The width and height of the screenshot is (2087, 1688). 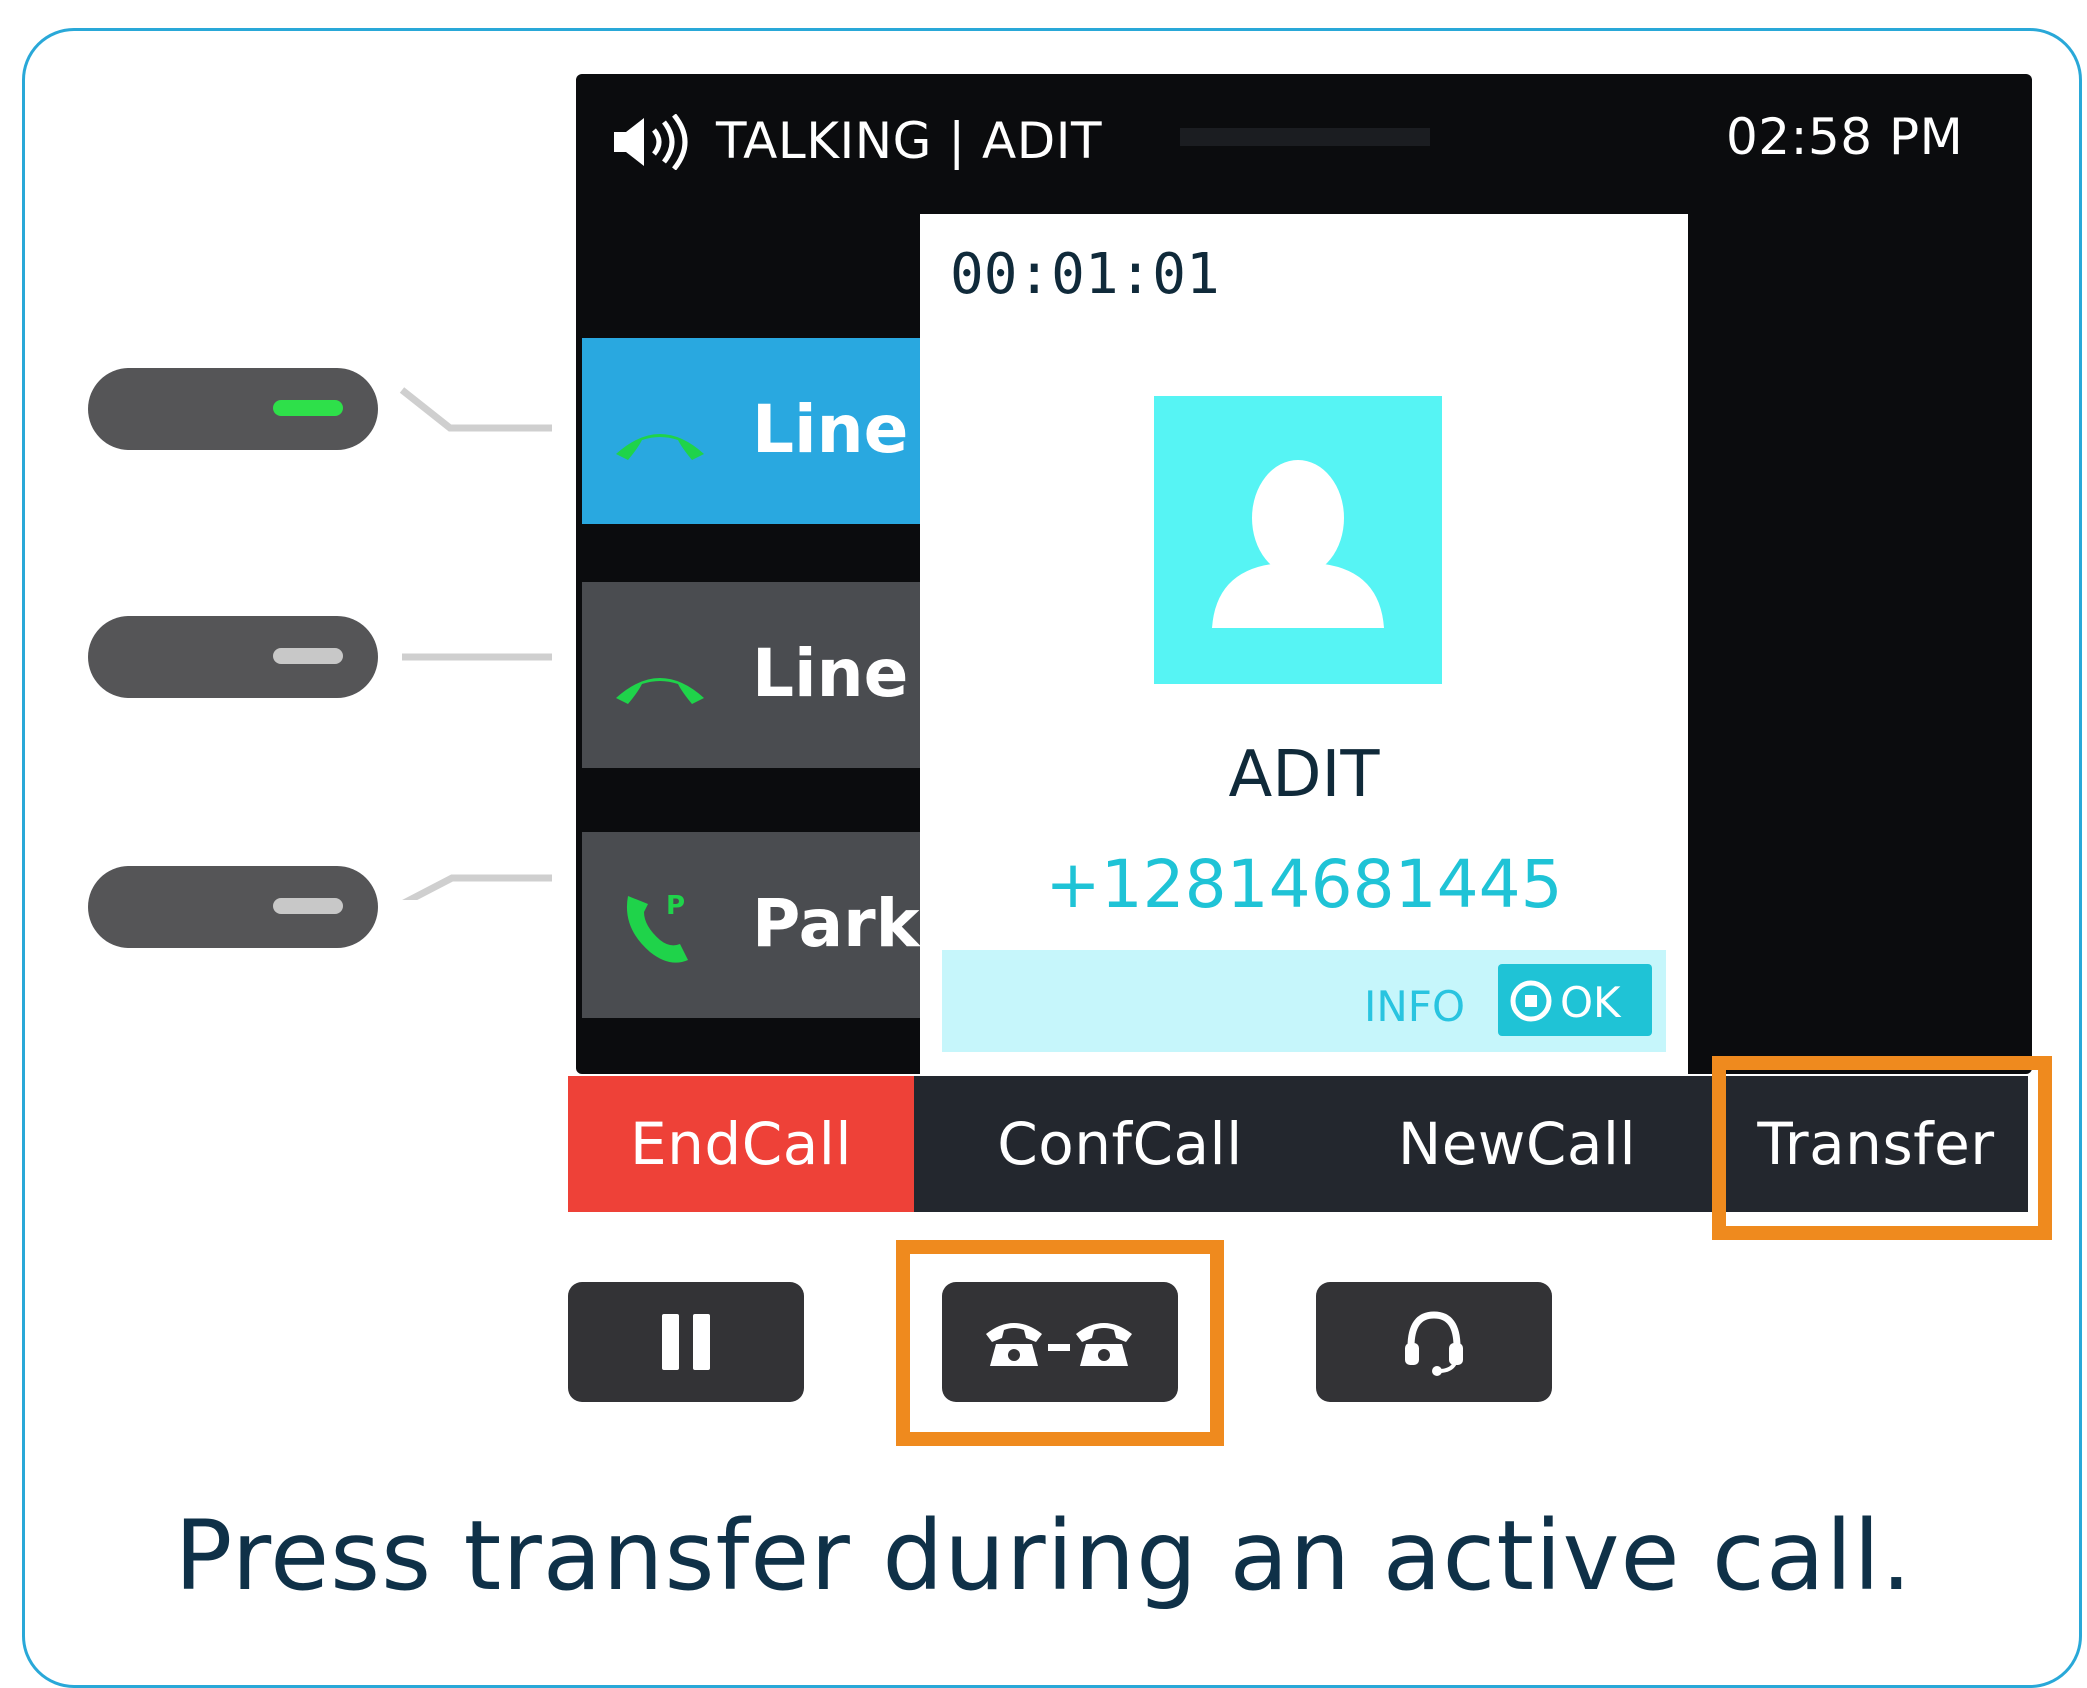 I want to click on call-timer: 00:01:01, so click(x=1085, y=274).